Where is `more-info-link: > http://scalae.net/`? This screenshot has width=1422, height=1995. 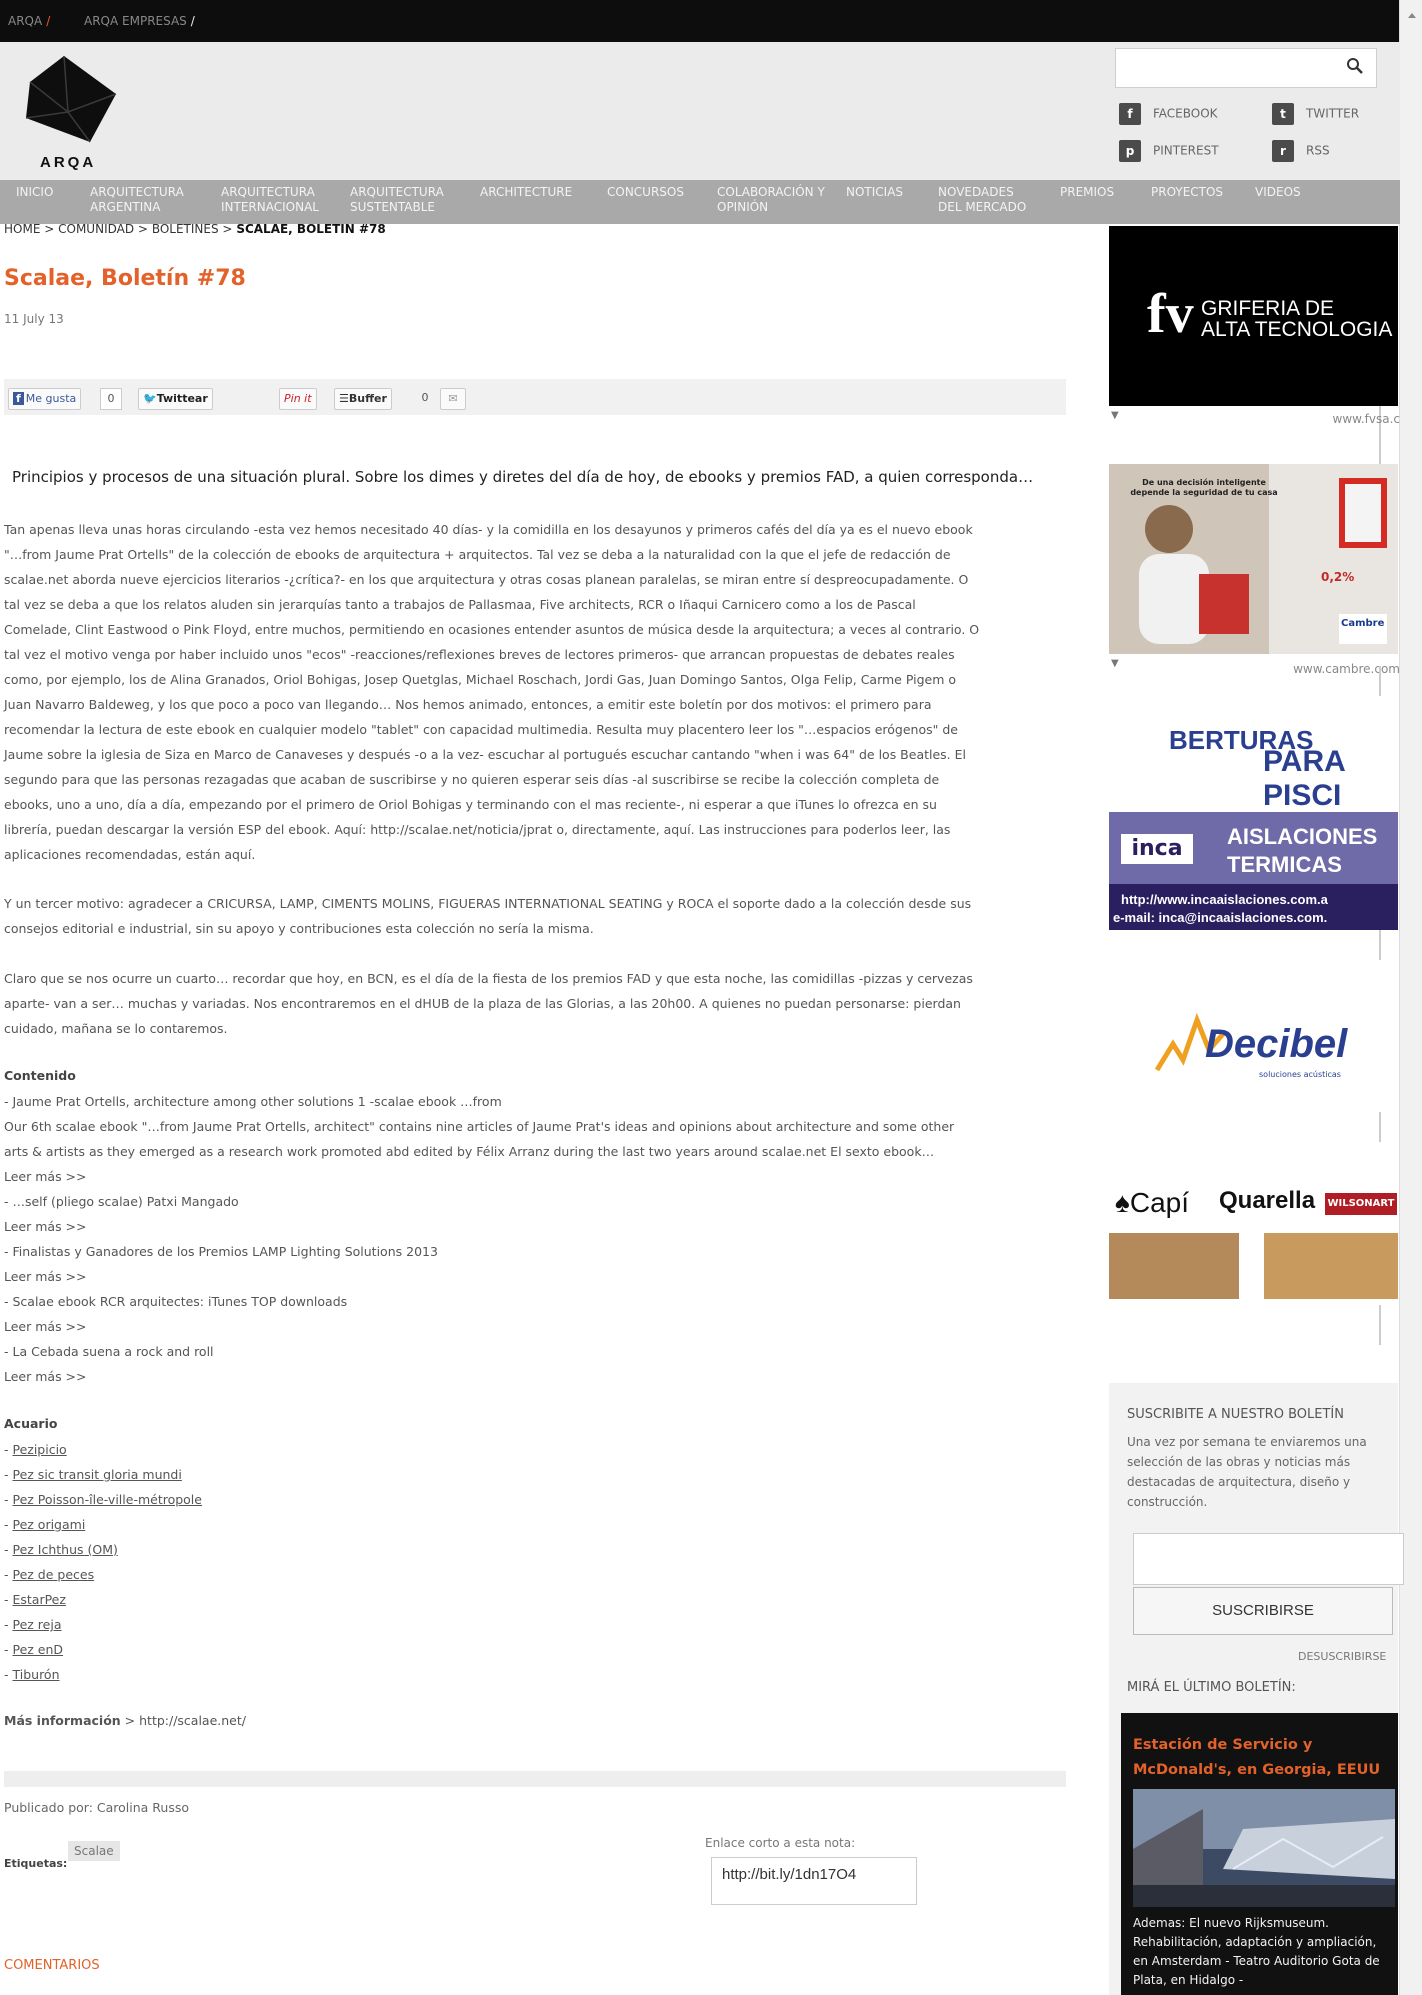 more-info-link: > http://scalae.net/ is located at coordinates (185, 1720).